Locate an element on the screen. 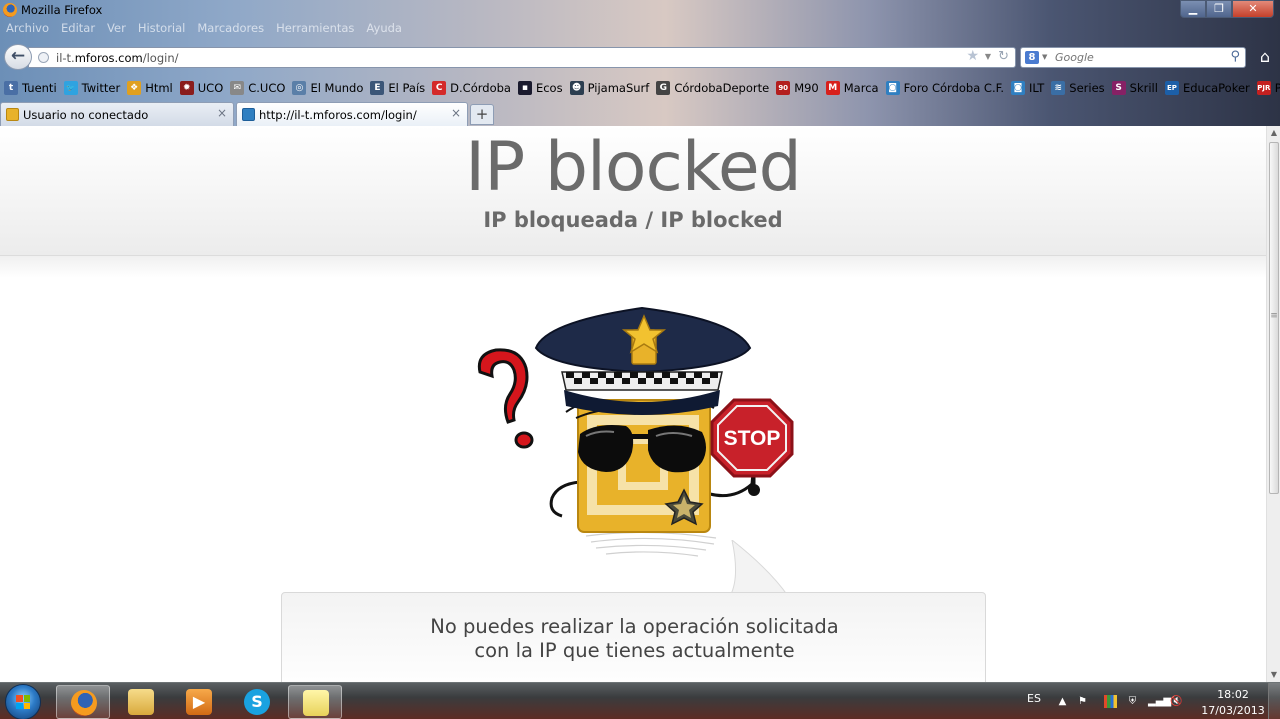  bookmark-label: UCO is located at coordinates (210, 88).